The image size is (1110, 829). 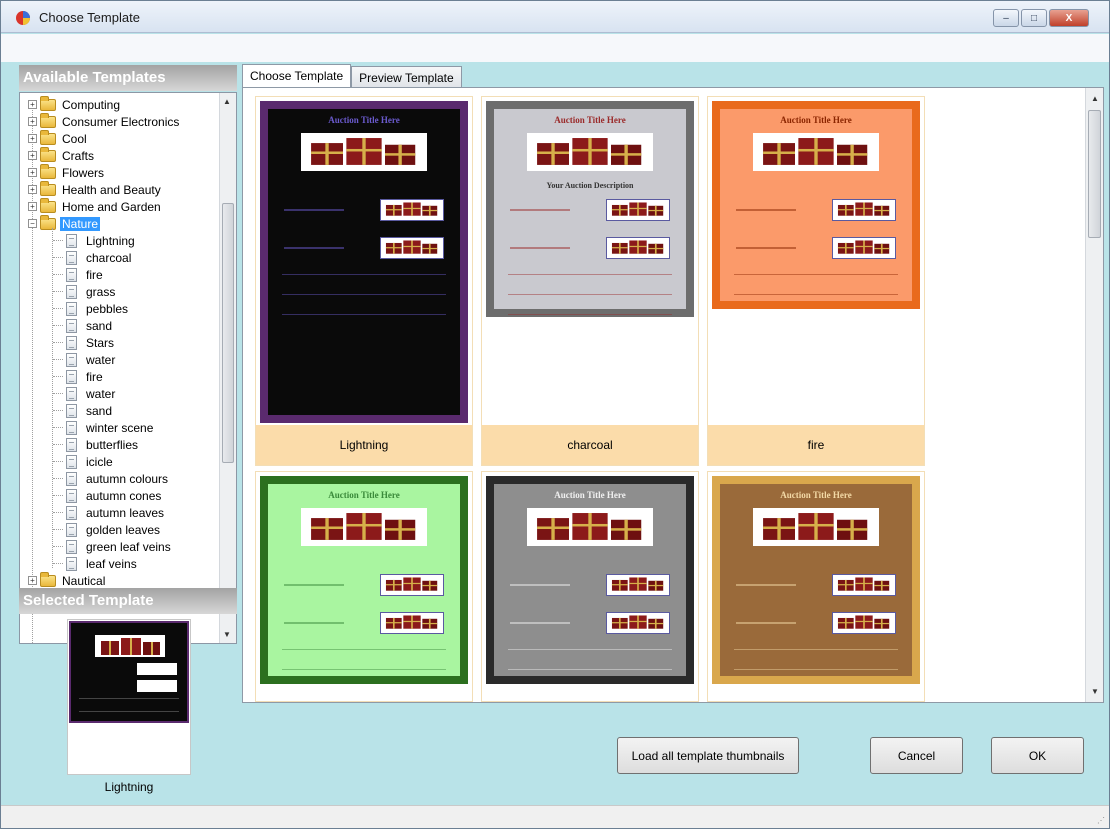 What do you see at coordinates (1037, 755) in the screenshot?
I see `ok-button: OK` at bounding box center [1037, 755].